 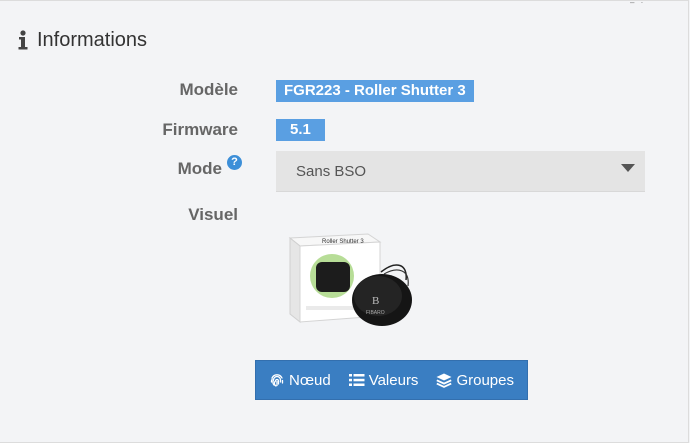 I want to click on mode-row: Mode? Sans BSO, so click(x=345, y=171).